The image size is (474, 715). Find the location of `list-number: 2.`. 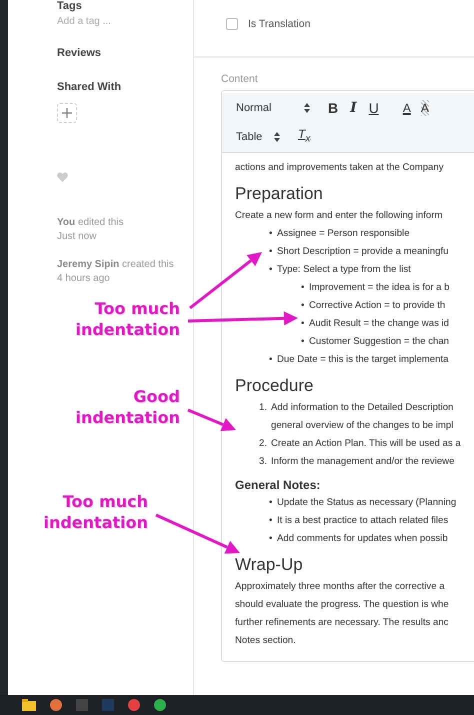

list-number: 2. is located at coordinates (263, 444).